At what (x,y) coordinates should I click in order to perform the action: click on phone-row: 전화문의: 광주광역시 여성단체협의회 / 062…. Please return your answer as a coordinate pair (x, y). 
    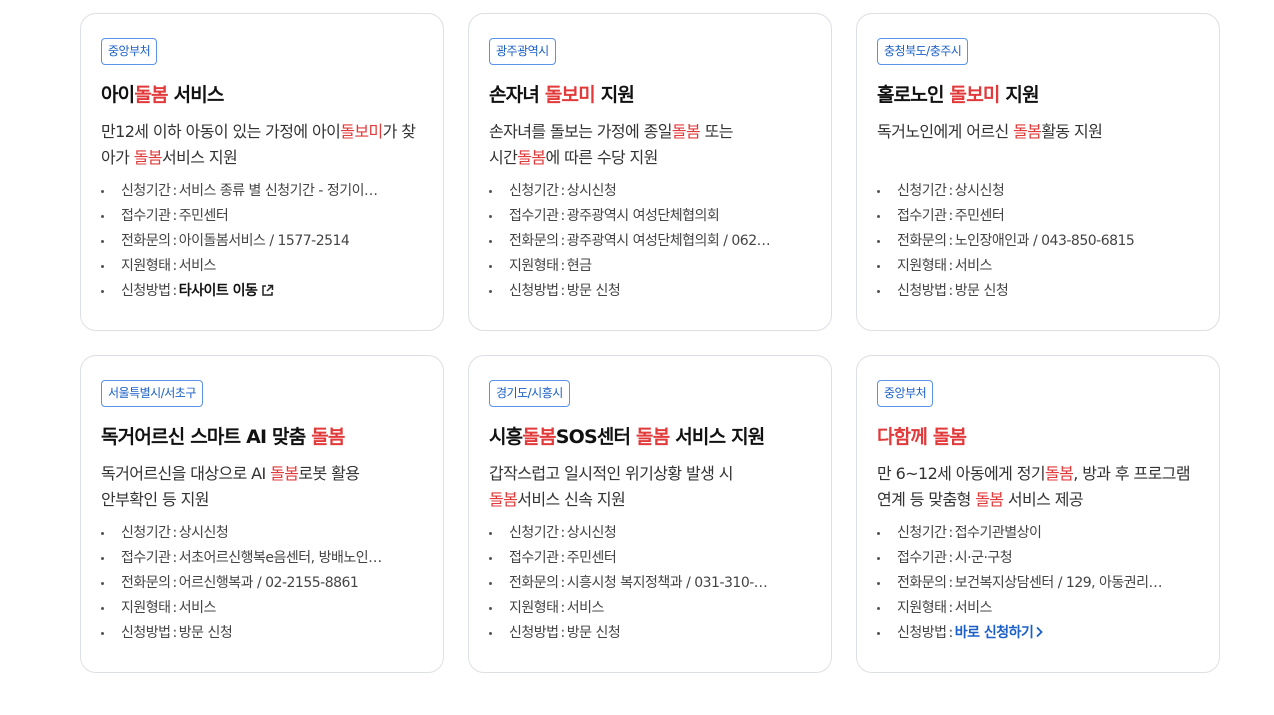
    Looking at the image, I should click on (649, 241).